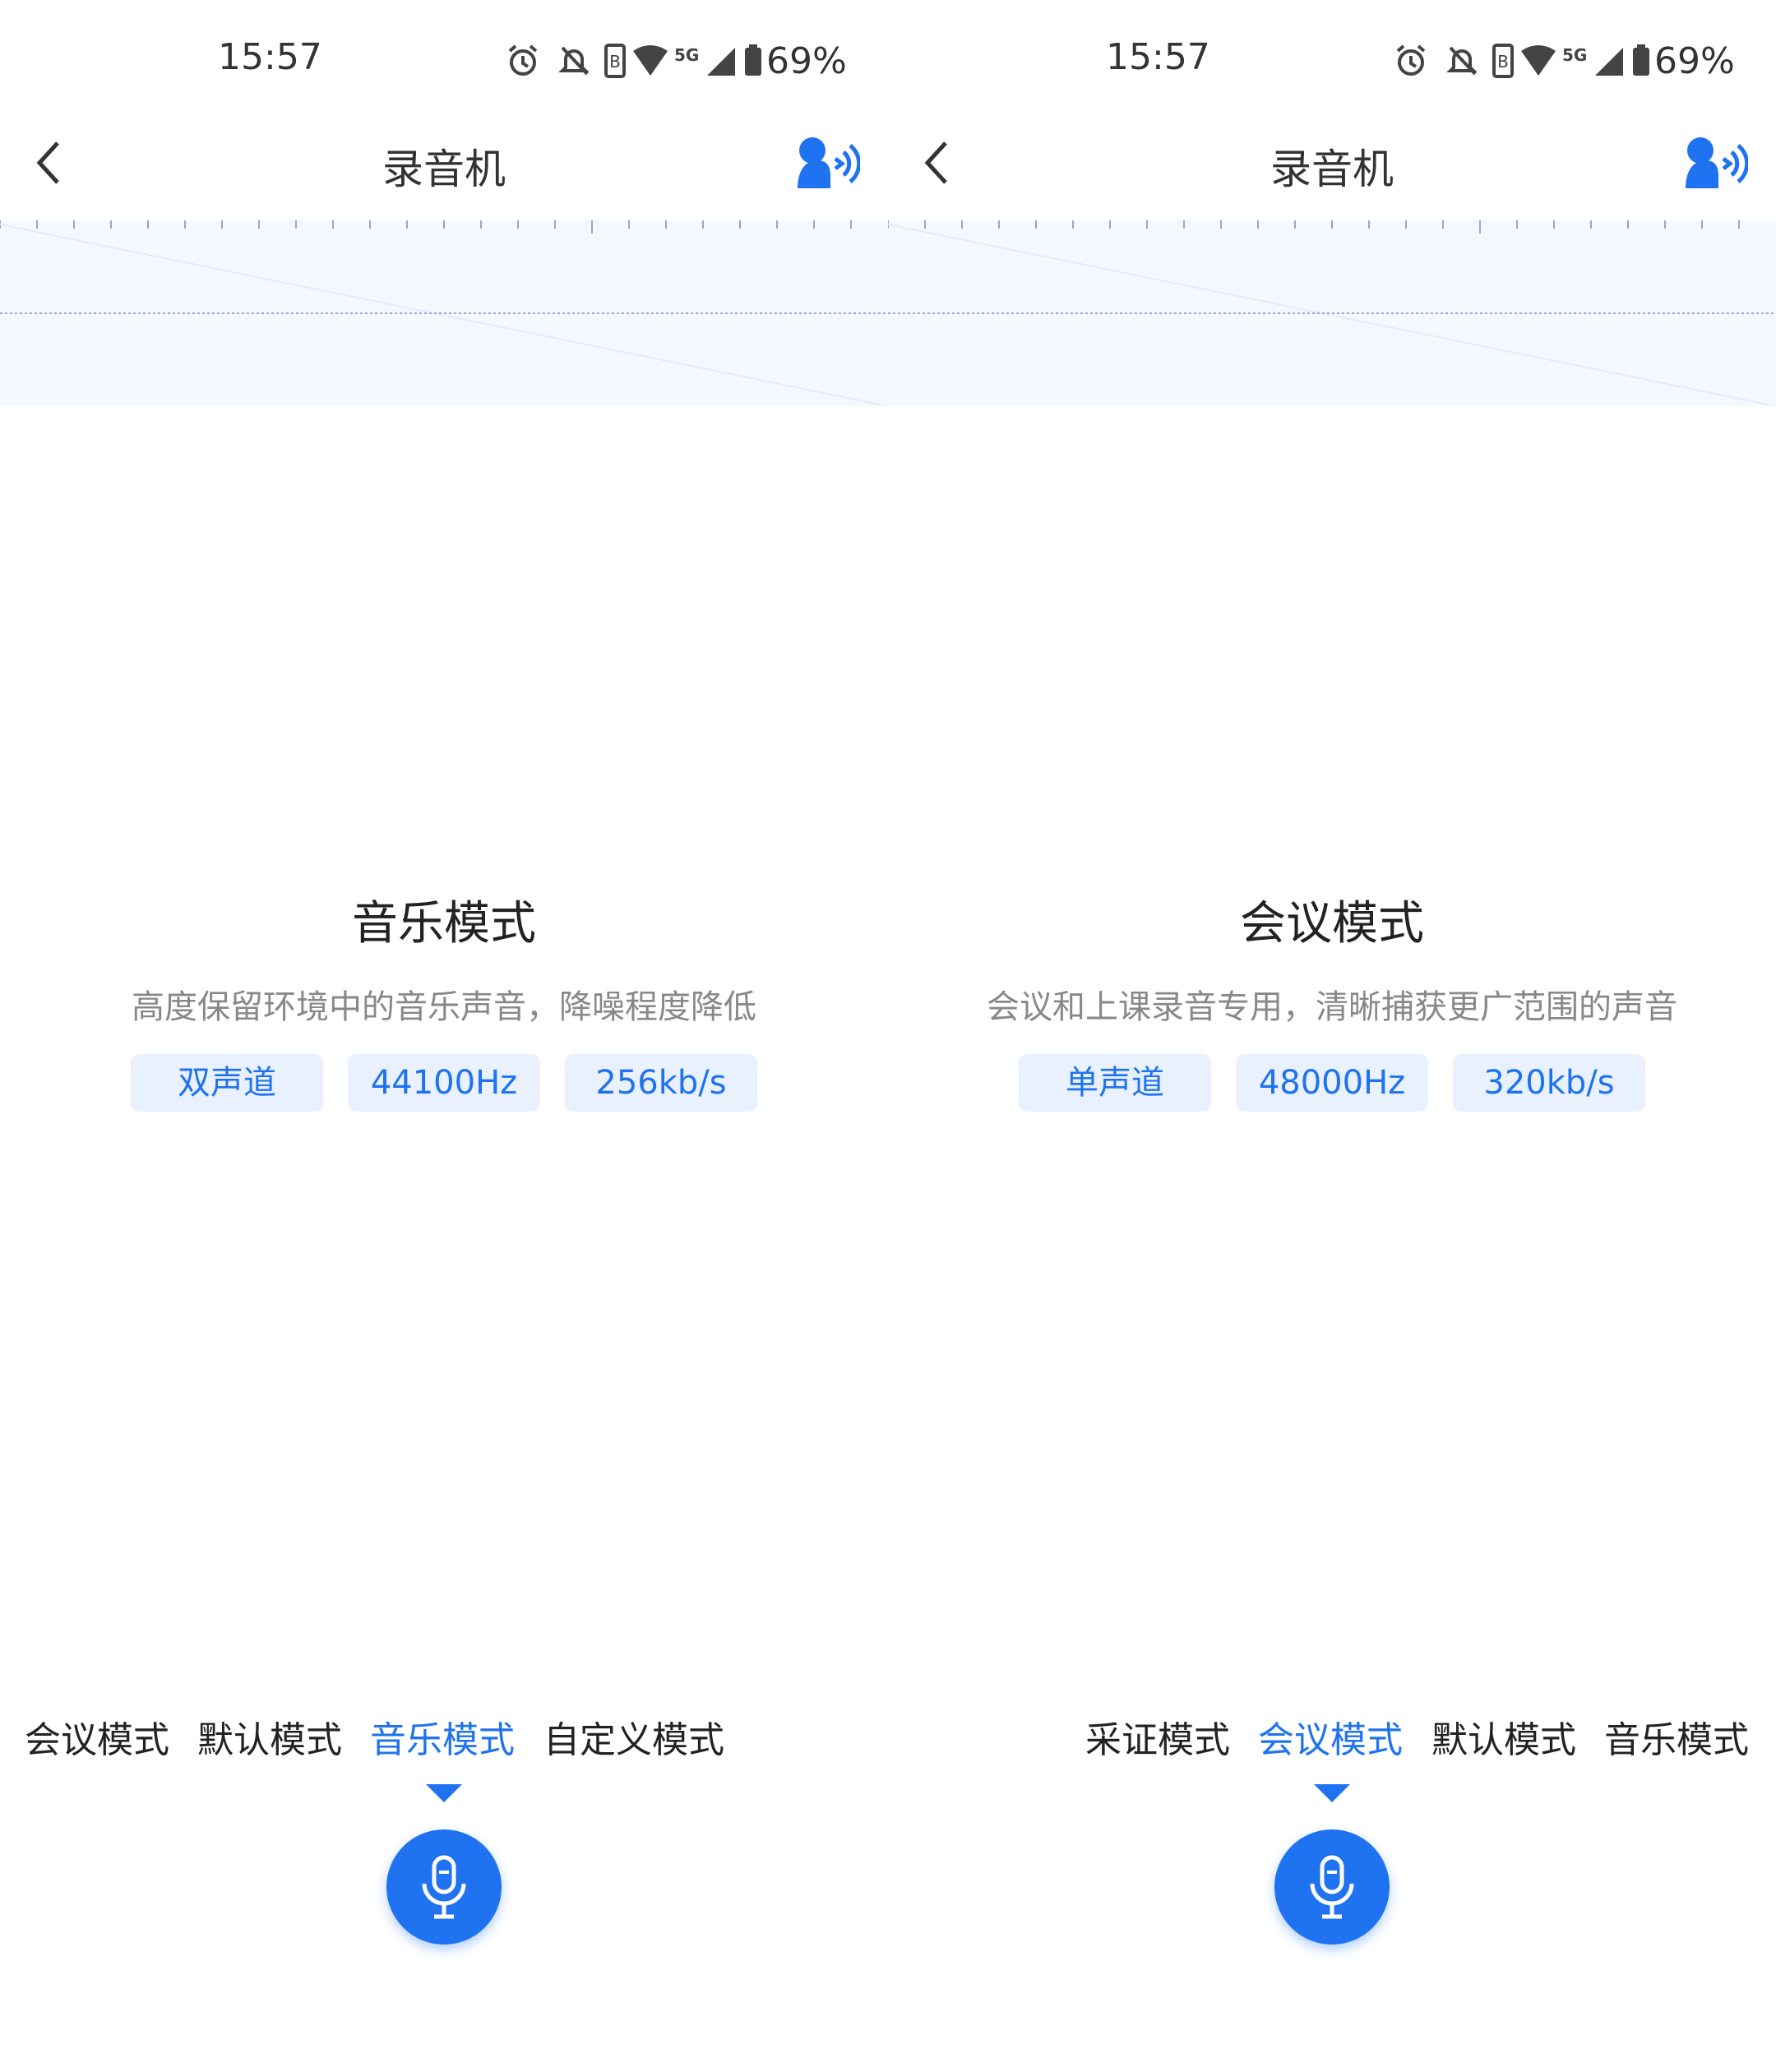  What do you see at coordinates (444, 923) in the screenshot?
I see `mode-title: 音乐模式` at bounding box center [444, 923].